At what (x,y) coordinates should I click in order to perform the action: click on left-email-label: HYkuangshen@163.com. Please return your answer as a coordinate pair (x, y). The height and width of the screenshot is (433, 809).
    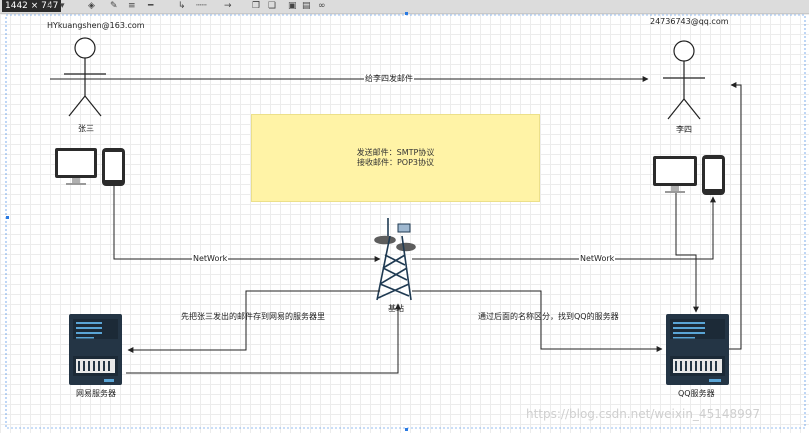
    Looking at the image, I should click on (96, 26).